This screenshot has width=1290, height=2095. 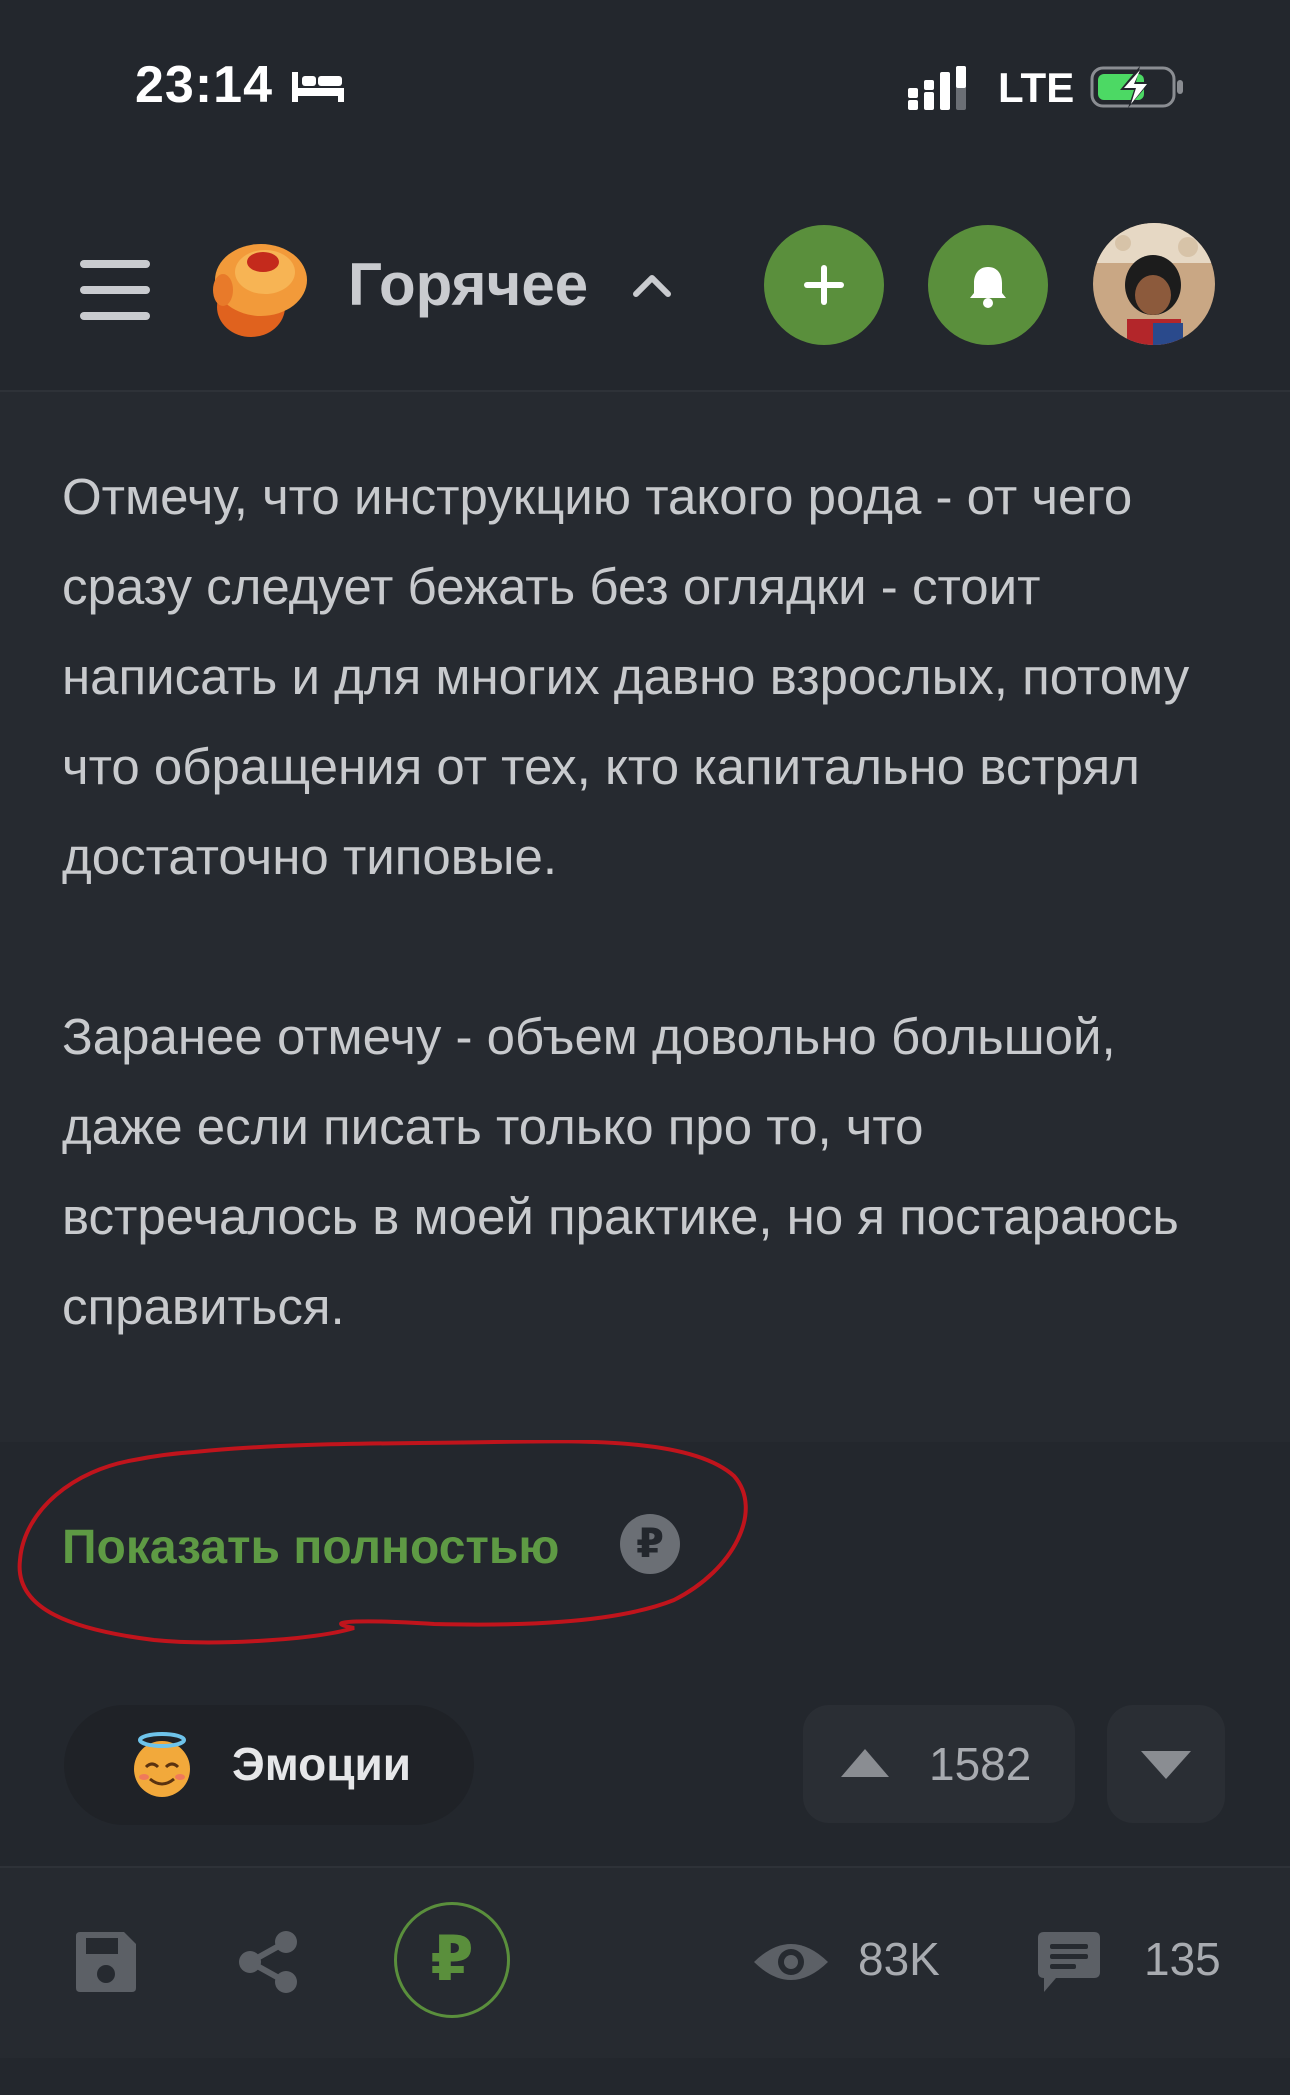 I want to click on save-icon, so click(x=106, y=1962).